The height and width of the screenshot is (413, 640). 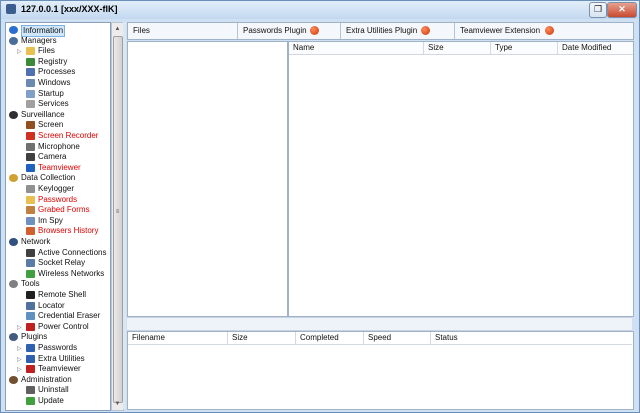 I want to click on column-header-status: Status, so click(x=531, y=338).